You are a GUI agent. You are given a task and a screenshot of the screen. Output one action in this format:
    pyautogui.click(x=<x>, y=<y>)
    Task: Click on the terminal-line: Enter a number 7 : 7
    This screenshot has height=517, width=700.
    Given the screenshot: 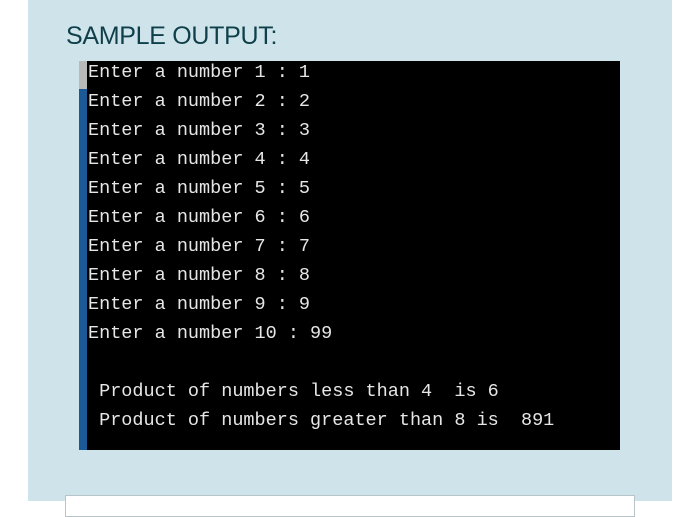 What is the action you would take?
    pyautogui.click(x=199, y=246)
    